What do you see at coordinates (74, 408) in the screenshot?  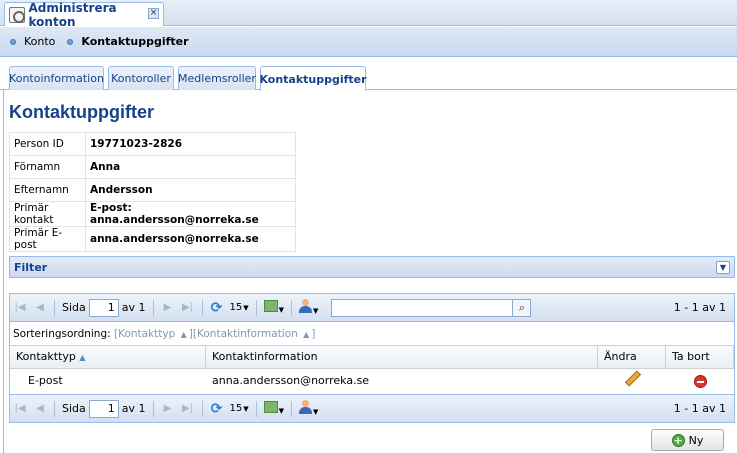 I see `page-label: Sida` at bounding box center [74, 408].